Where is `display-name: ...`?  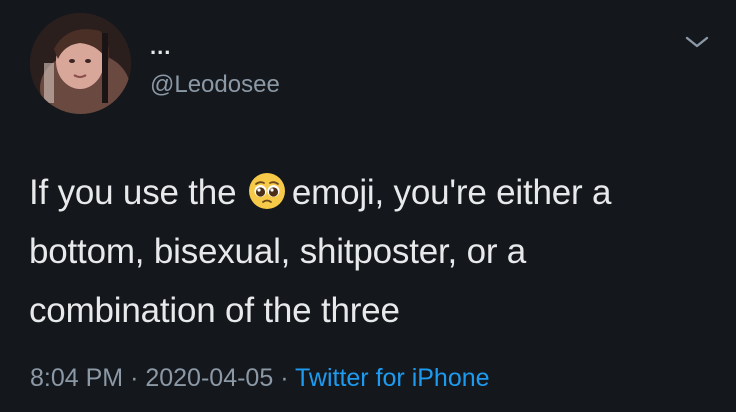 display-name: ... is located at coordinates (160, 47).